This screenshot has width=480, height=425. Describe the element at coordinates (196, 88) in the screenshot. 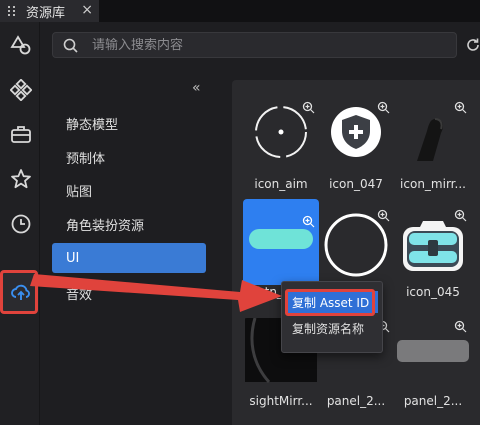

I see `collapse-icon: «` at that location.